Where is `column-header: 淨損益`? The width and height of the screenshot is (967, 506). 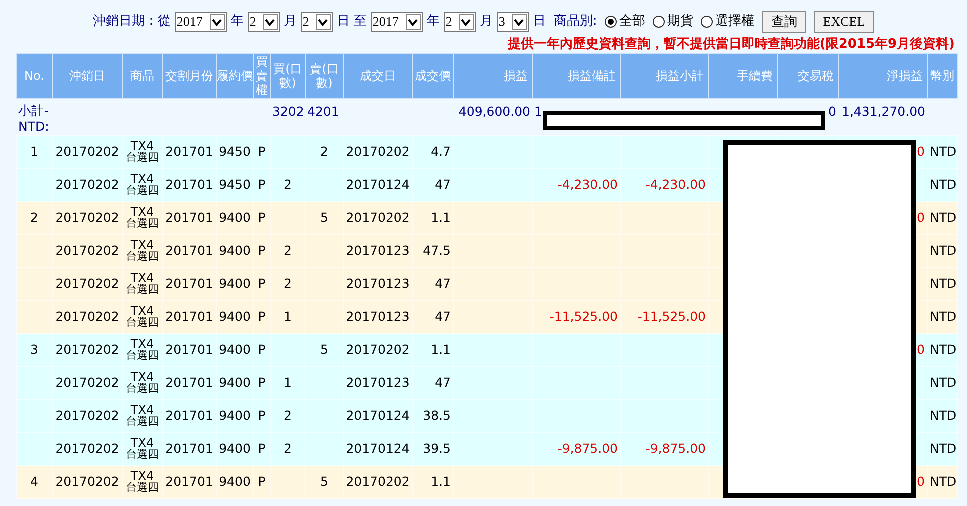 column-header: 淨損益 is located at coordinates (883, 76).